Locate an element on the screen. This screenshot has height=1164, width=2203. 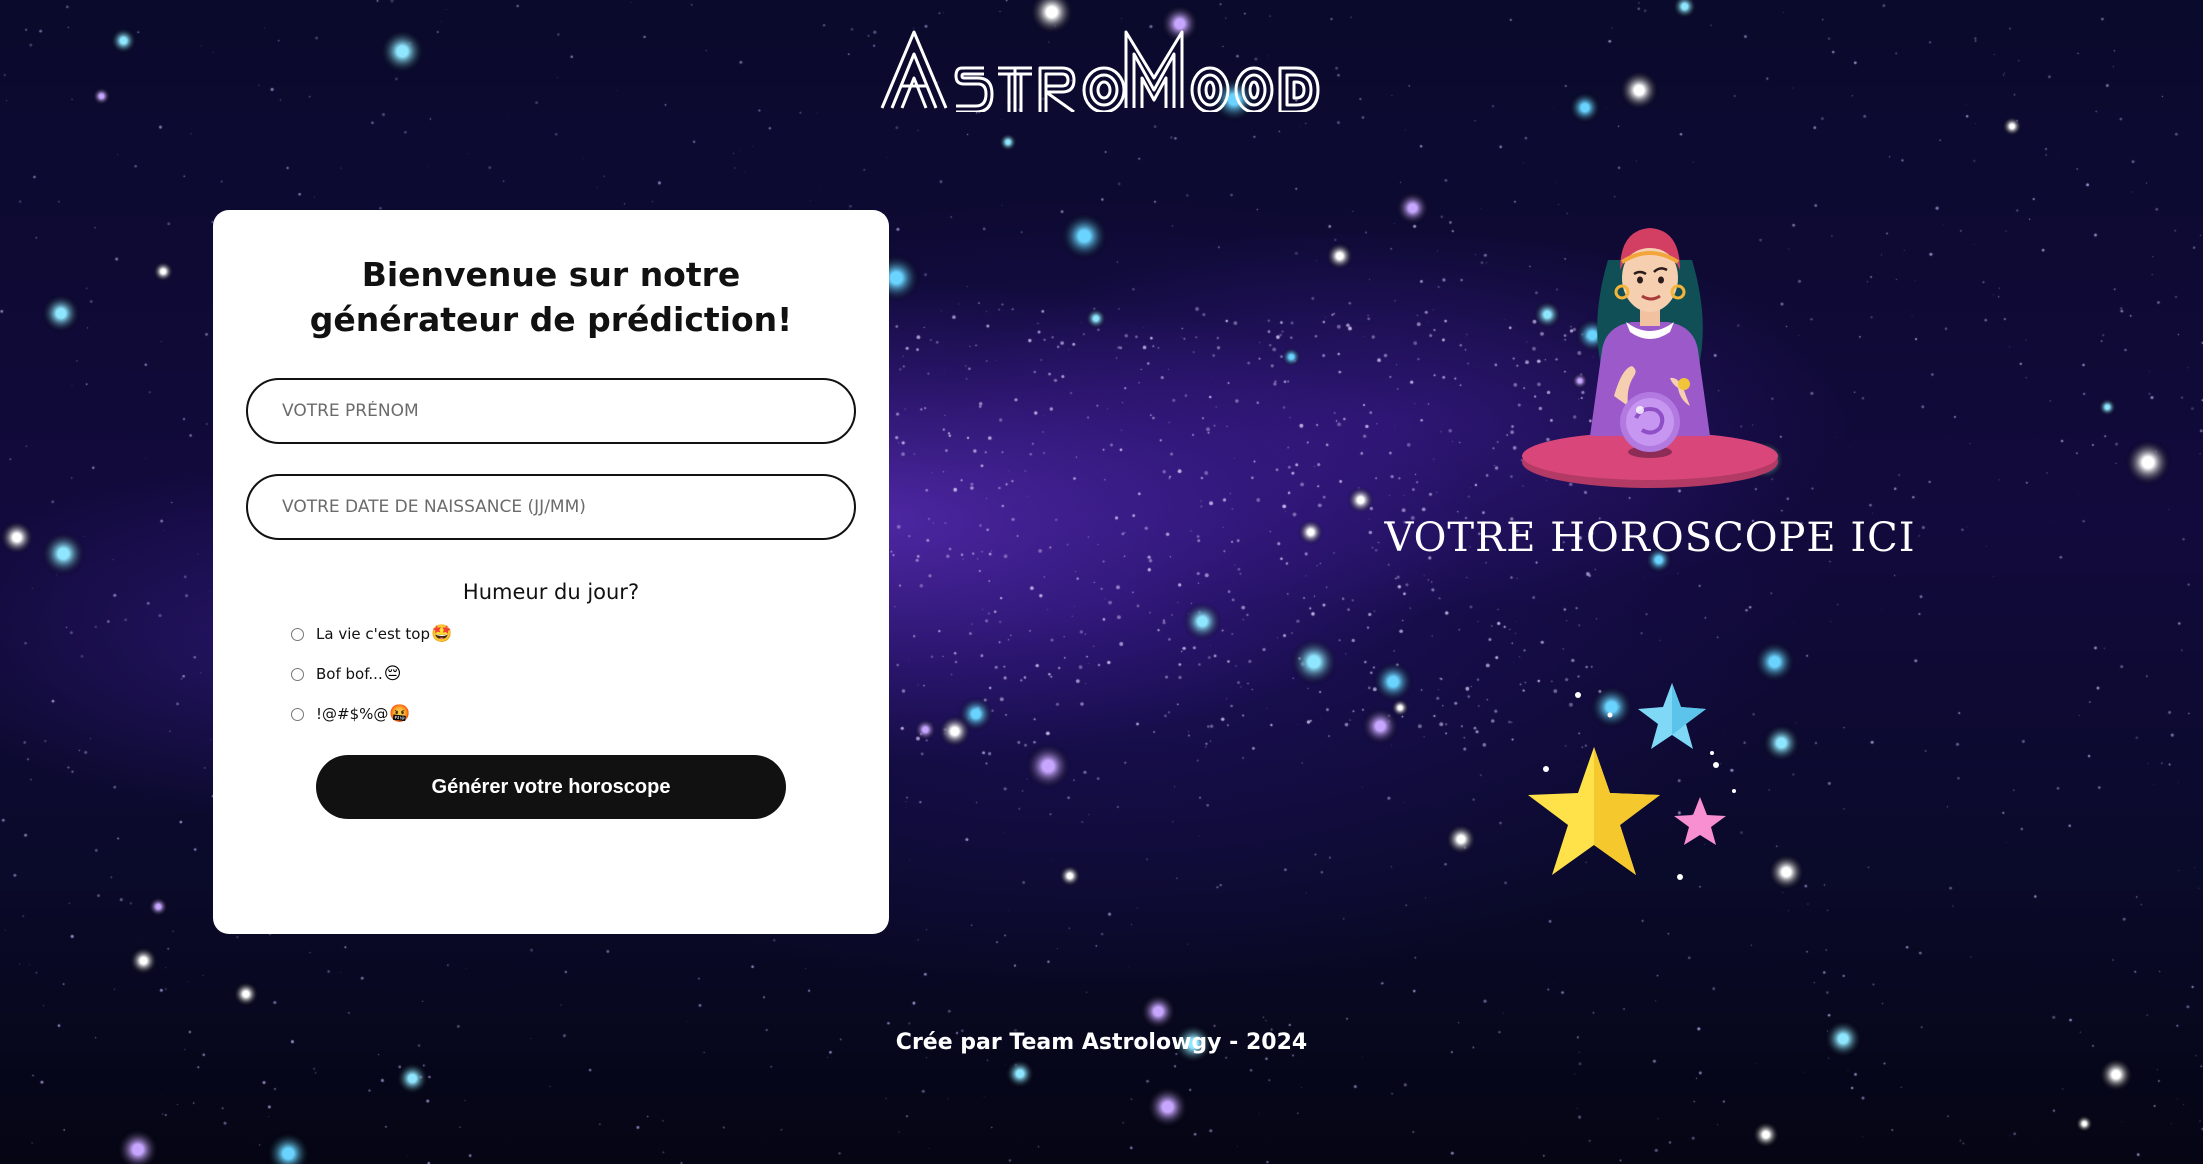
mood-option-bof: Bof bof... 😔 is located at coordinates (346, 674).